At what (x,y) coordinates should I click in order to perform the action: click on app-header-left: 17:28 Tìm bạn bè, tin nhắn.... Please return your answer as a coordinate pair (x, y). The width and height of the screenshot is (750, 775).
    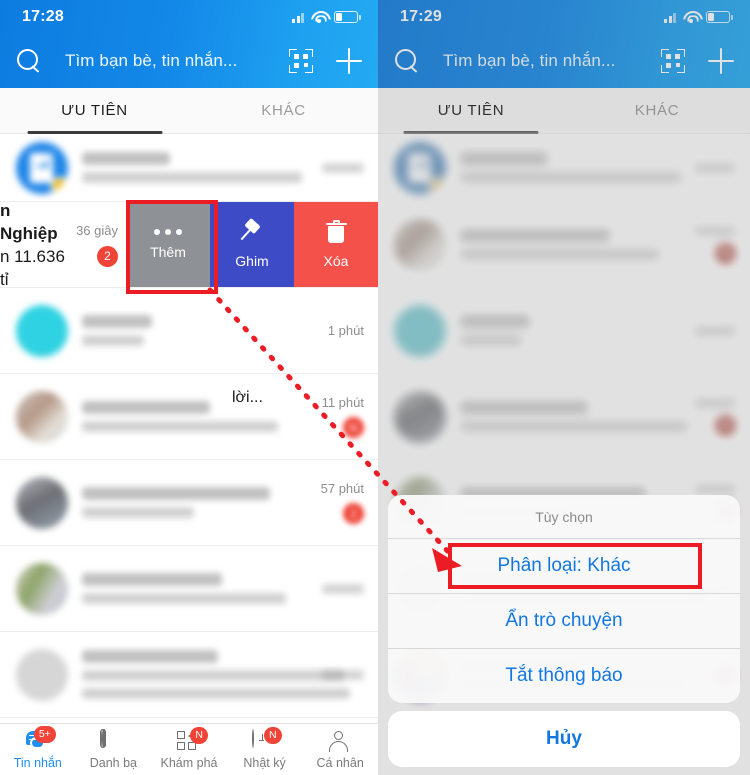
    Looking at the image, I should click on (189, 44).